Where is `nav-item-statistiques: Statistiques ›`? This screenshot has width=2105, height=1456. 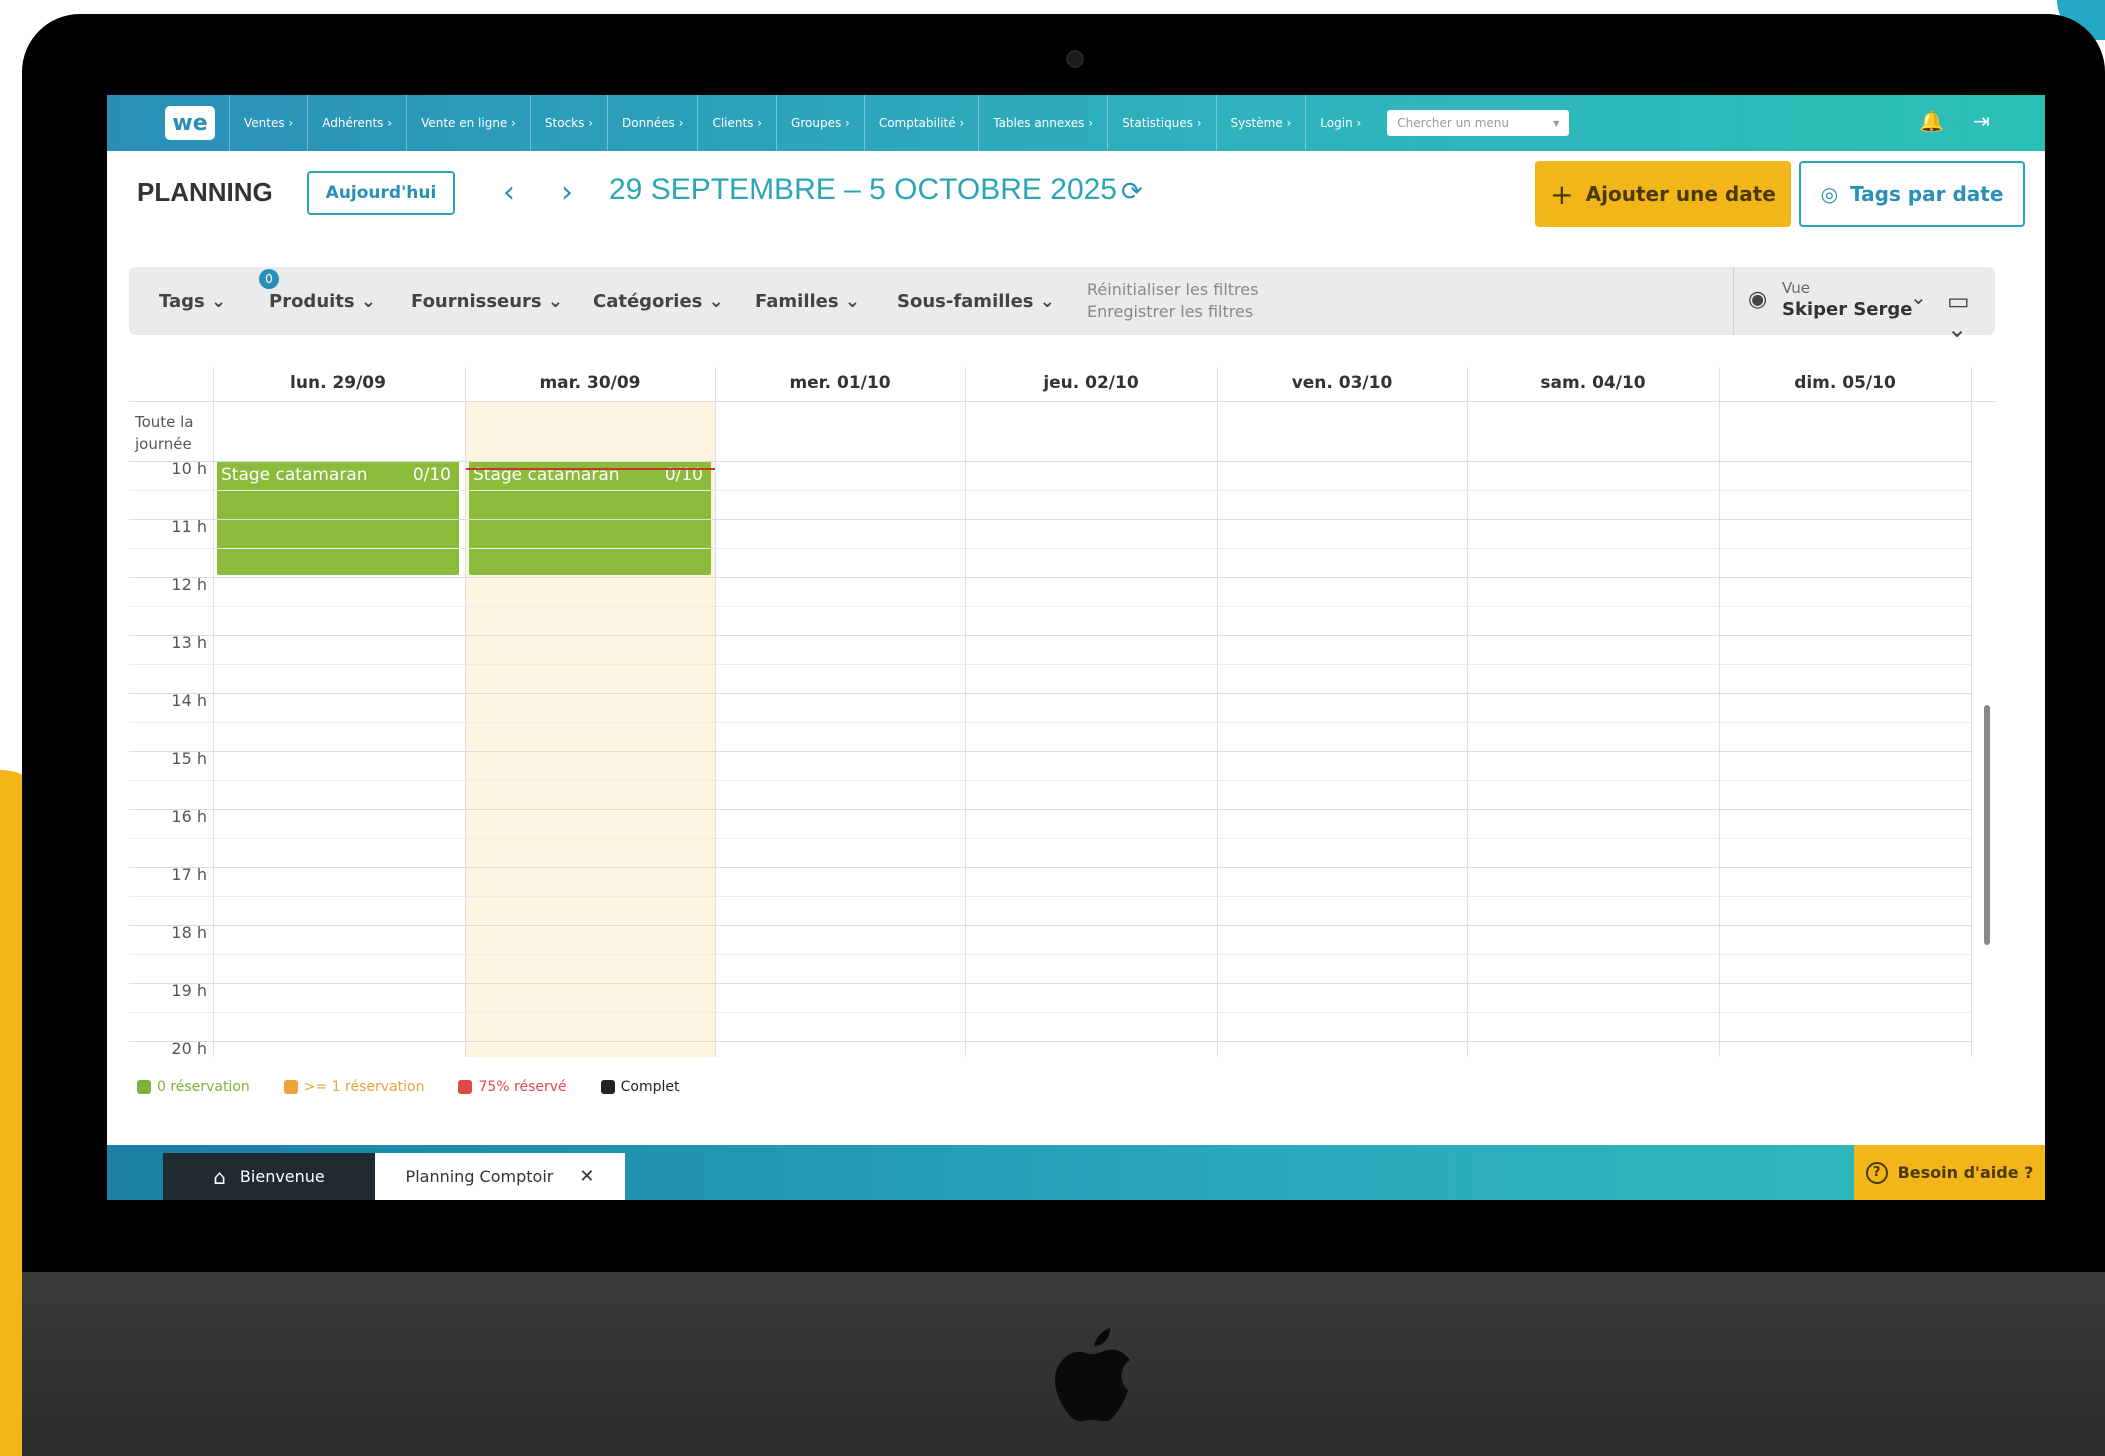 nav-item-statistiques: Statistiques › is located at coordinates (1161, 123).